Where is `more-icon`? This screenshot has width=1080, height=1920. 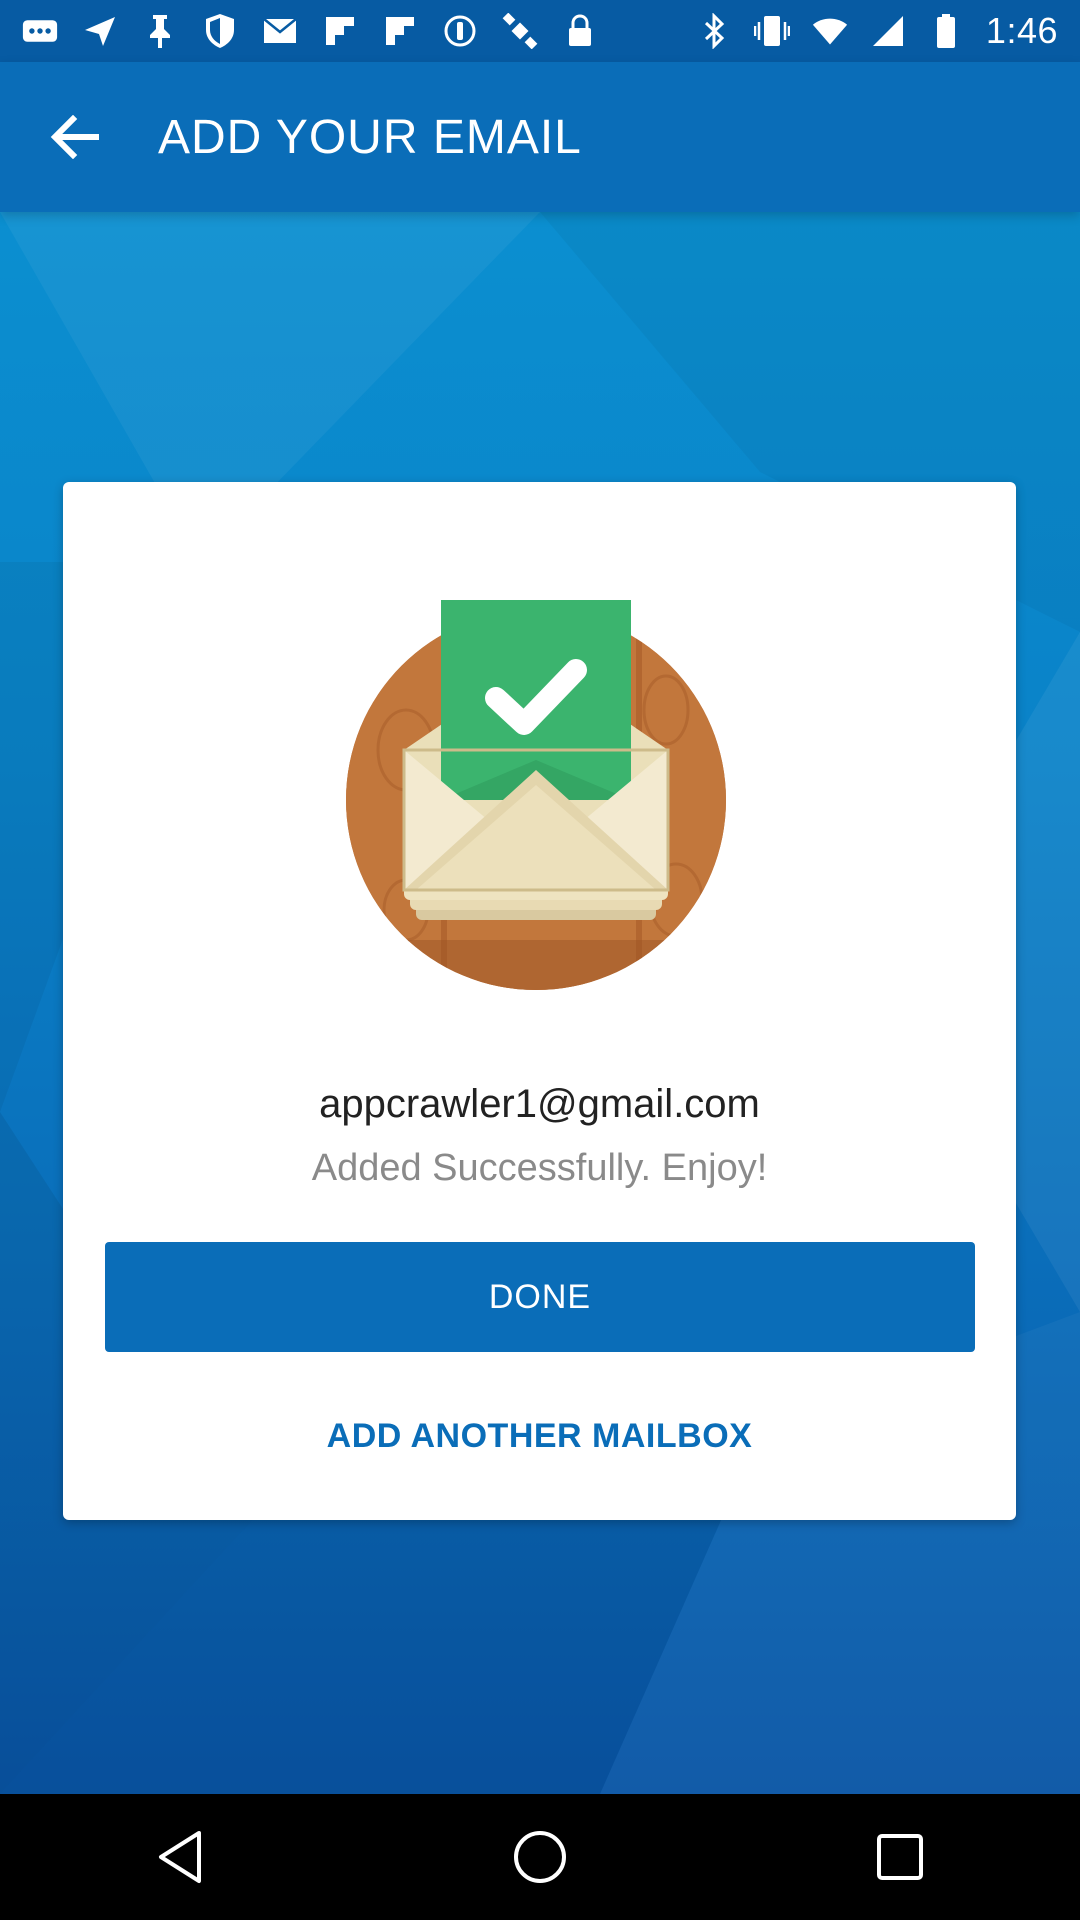
more-icon is located at coordinates (40, 31).